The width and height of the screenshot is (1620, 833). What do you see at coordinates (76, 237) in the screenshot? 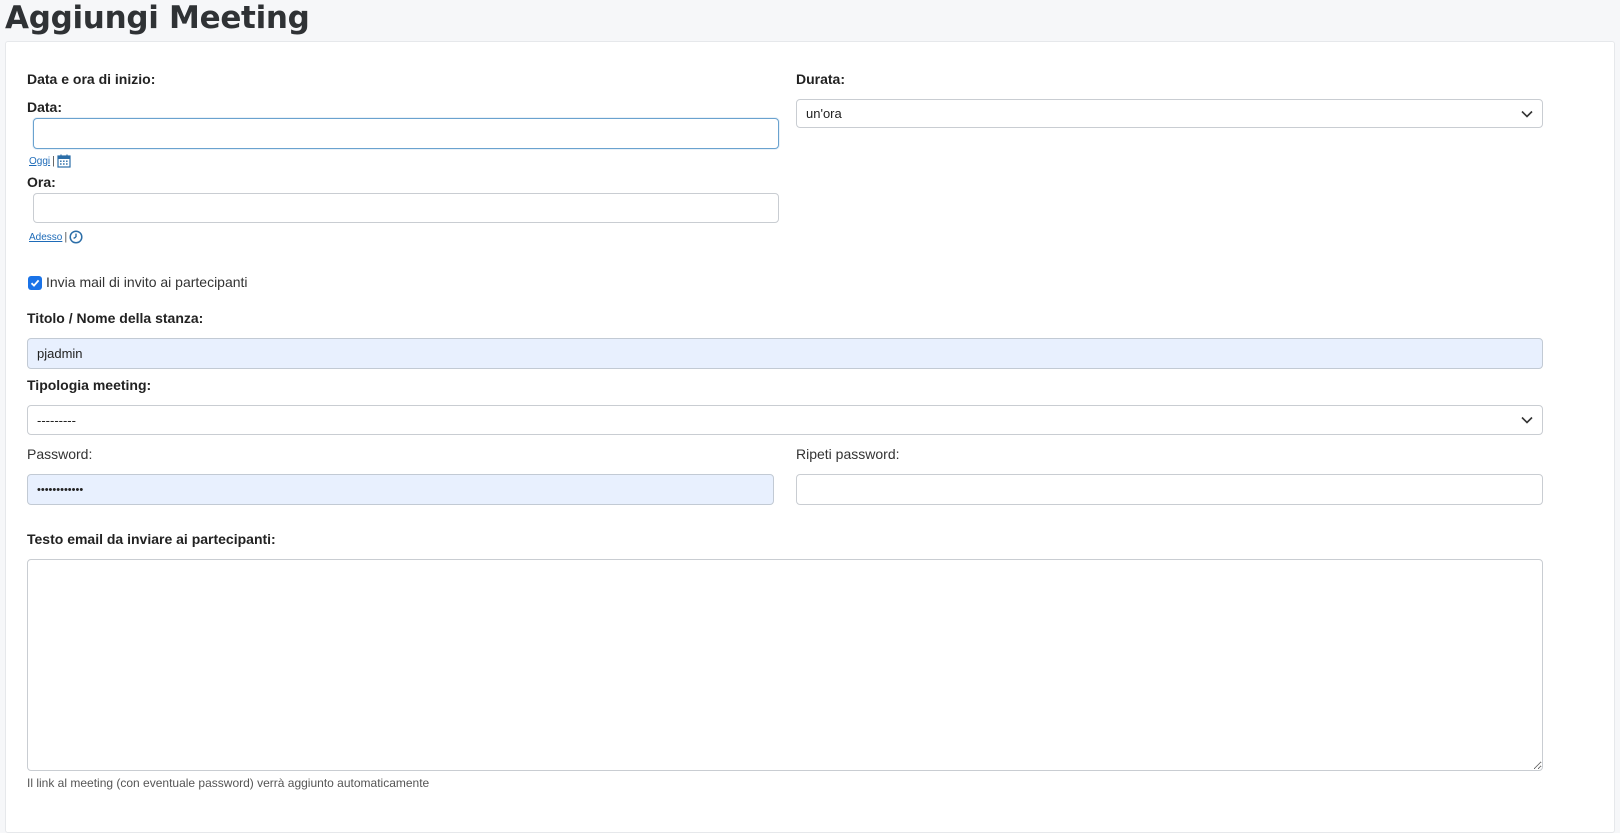
I see `clock-icon` at bounding box center [76, 237].